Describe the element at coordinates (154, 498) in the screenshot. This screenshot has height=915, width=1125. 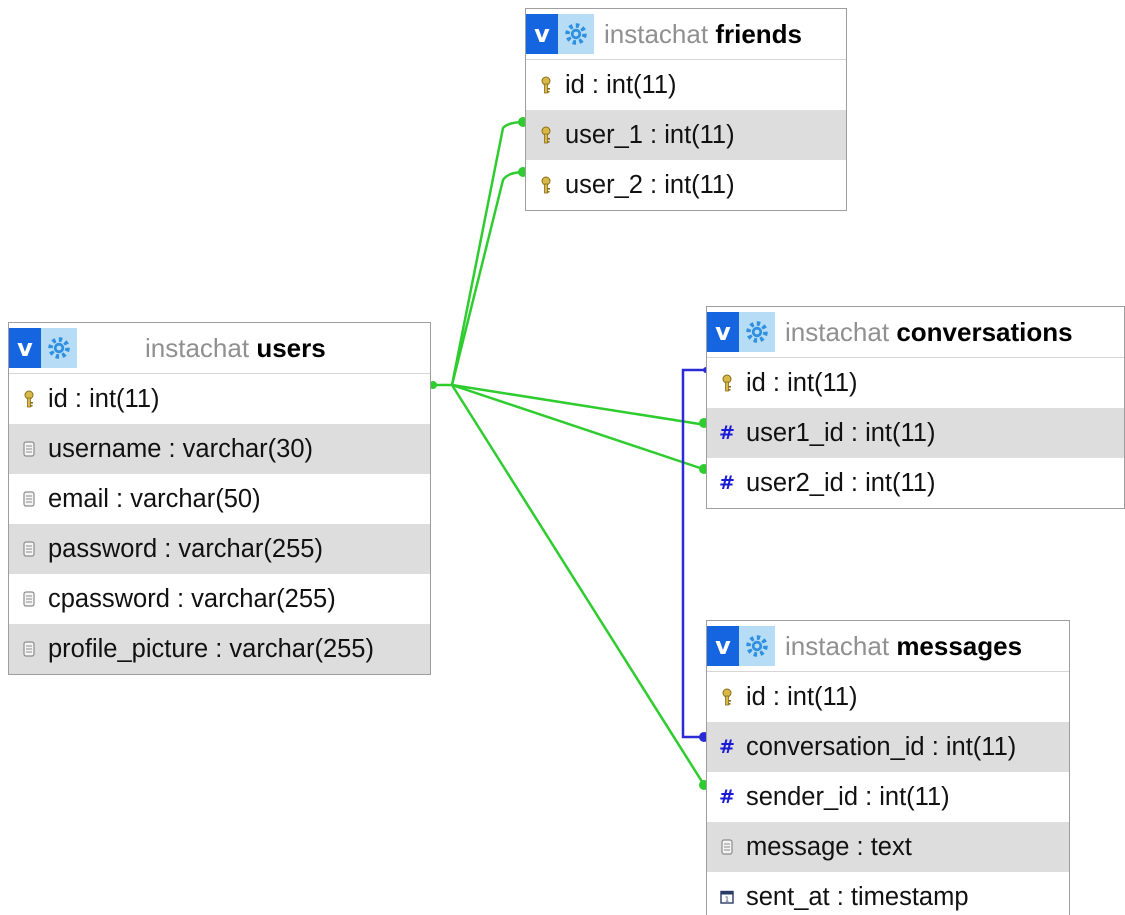
I see `field-label: email : varchar(50)` at that location.